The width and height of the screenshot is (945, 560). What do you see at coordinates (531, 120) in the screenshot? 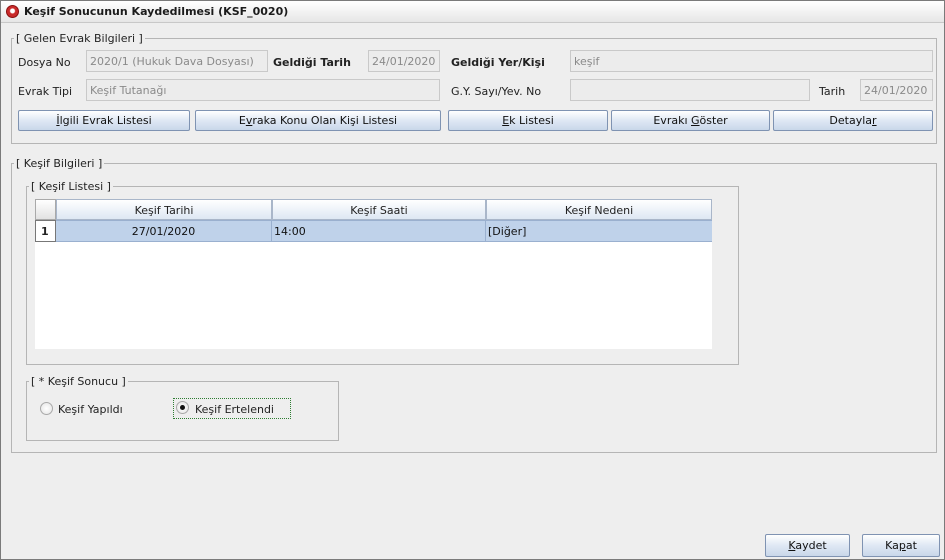
I see `button-label-part: k Listesi` at bounding box center [531, 120].